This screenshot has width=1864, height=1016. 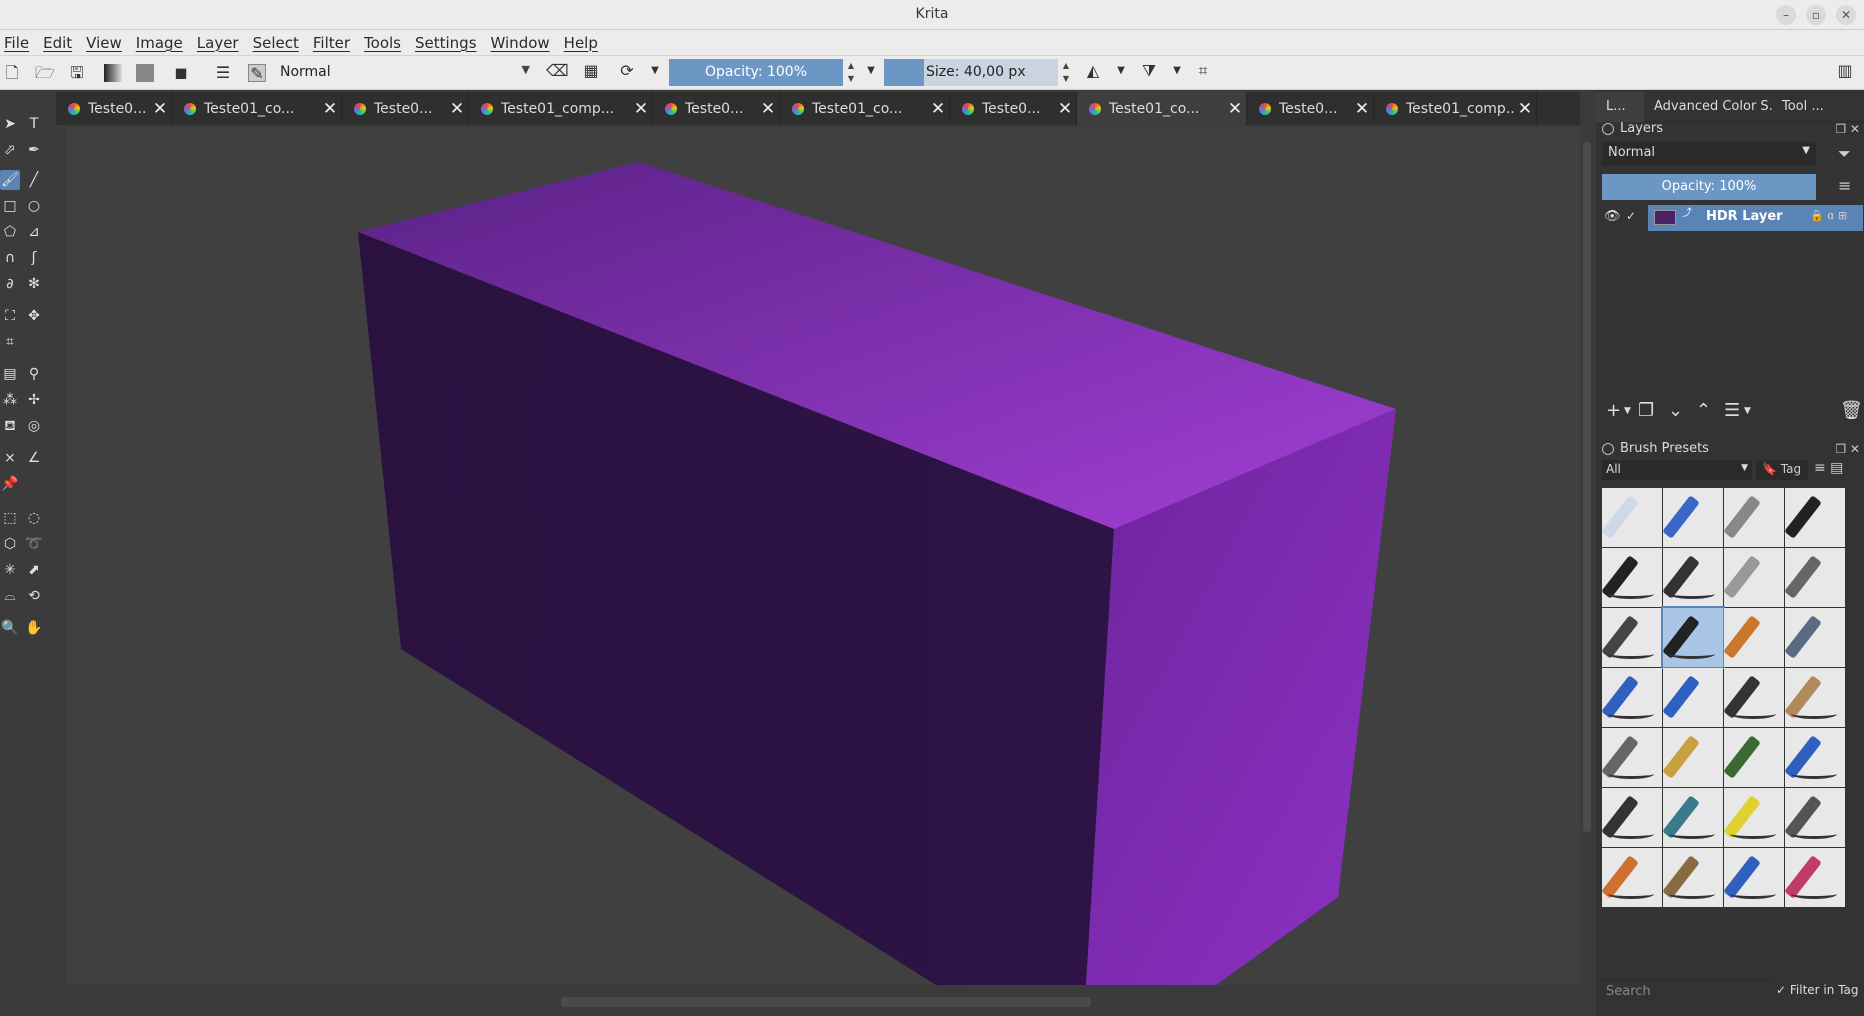 I want to click on select-shapes-icon: ➤, so click(x=10, y=124).